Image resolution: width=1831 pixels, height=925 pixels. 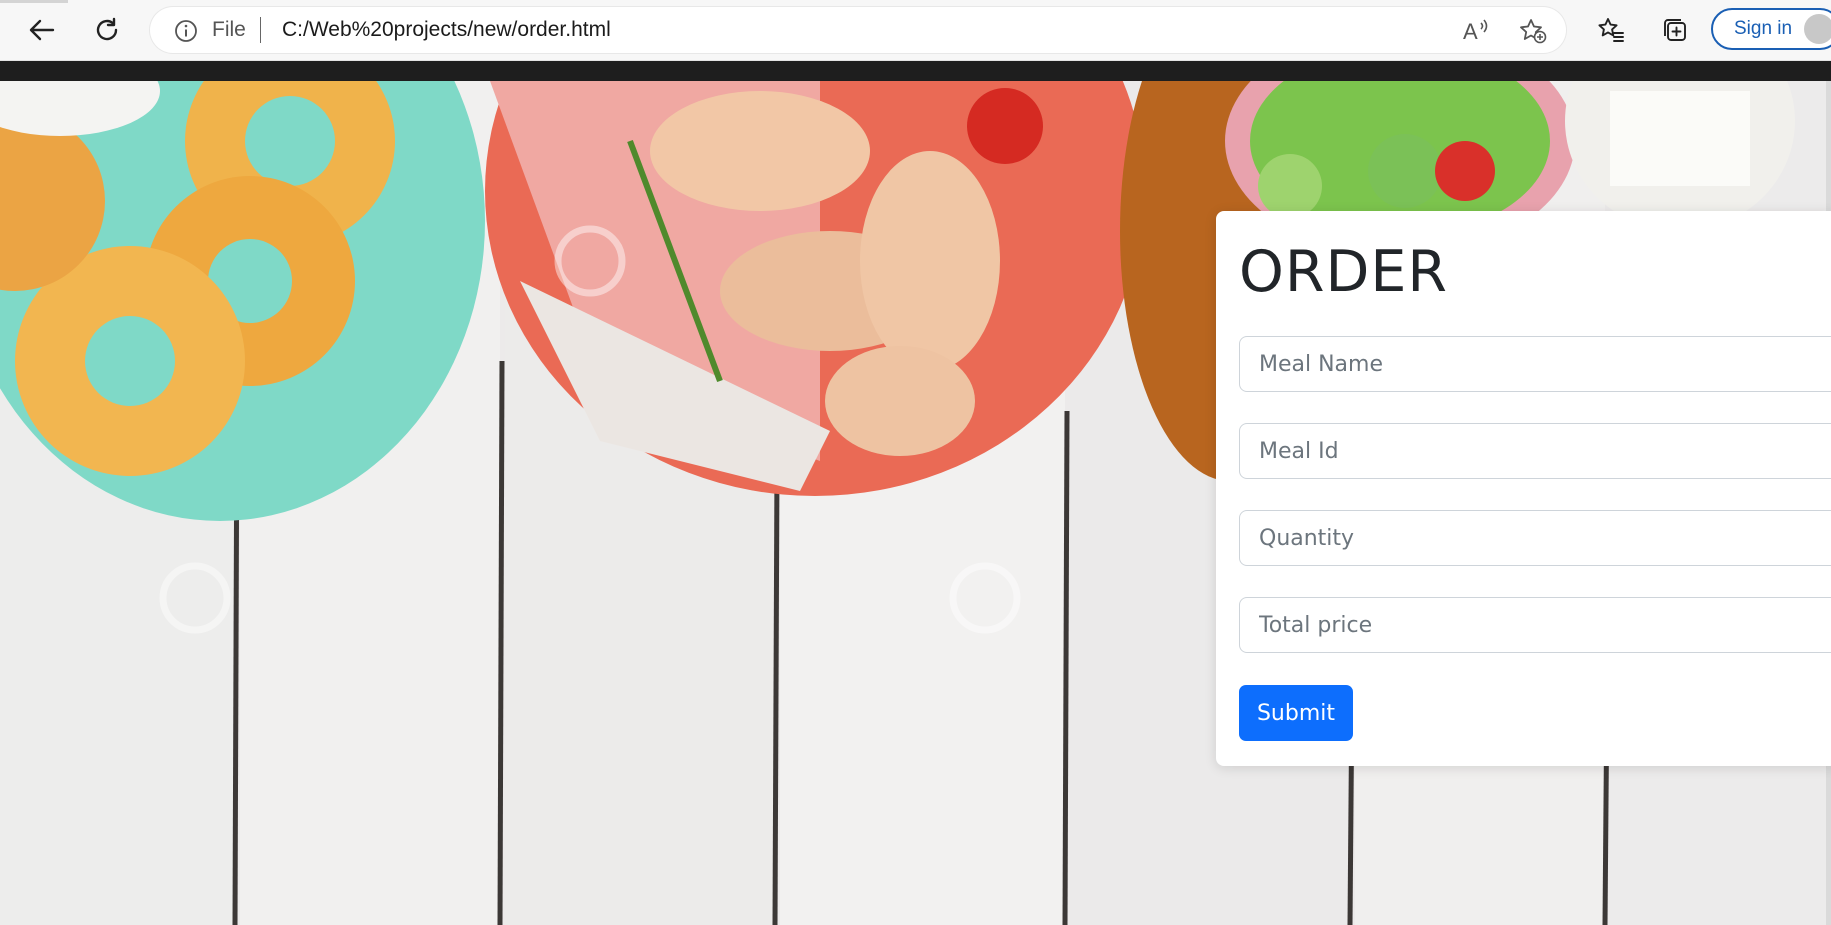 What do you see at coordinates (1535, 451) in the screenshot?
I see `meal-id-input` at bounding box center [1535, 451].